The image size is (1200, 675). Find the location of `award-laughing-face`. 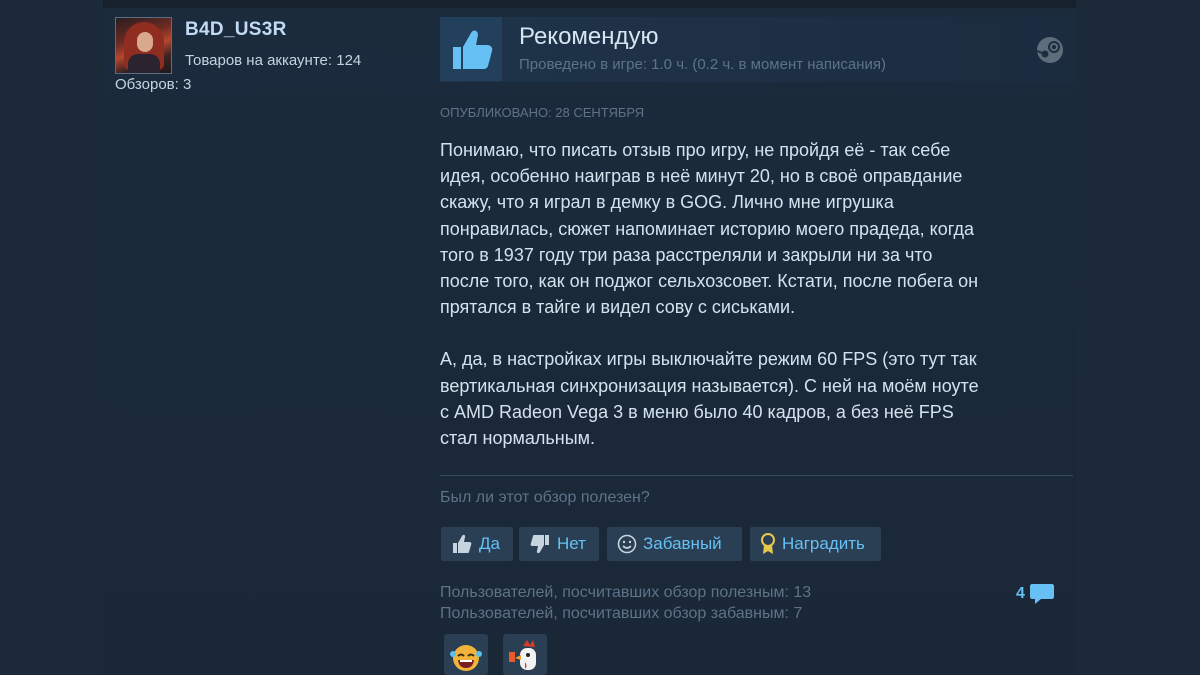

award-laughing-face is located at coordinates (466, 654).